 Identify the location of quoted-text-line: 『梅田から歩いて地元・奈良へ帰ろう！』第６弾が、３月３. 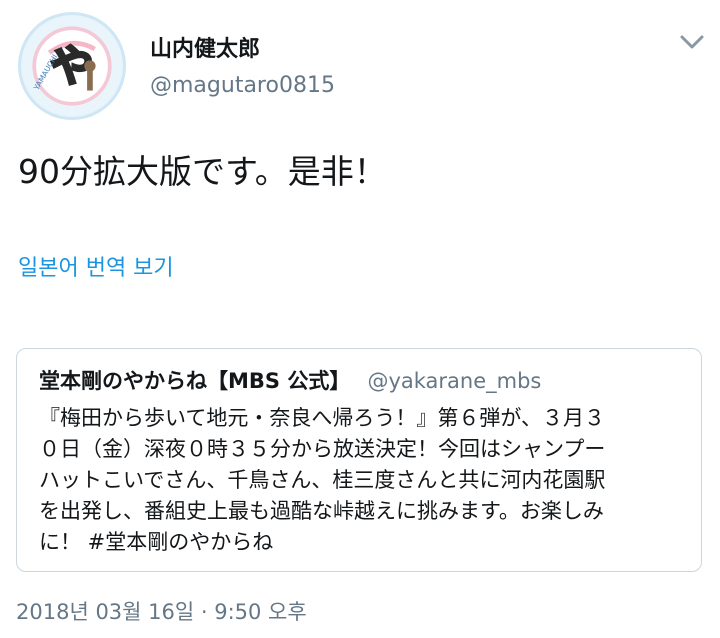
(322, 418).